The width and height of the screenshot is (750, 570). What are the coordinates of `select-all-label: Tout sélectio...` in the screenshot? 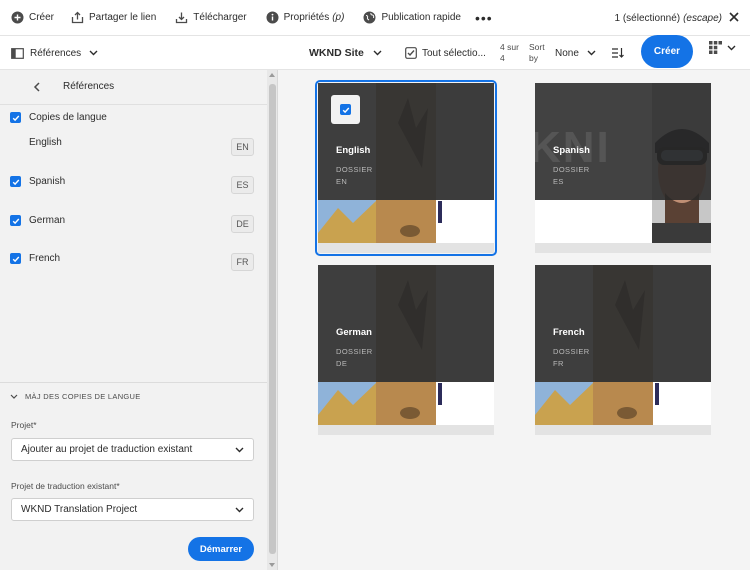 It's located at (454, 53).